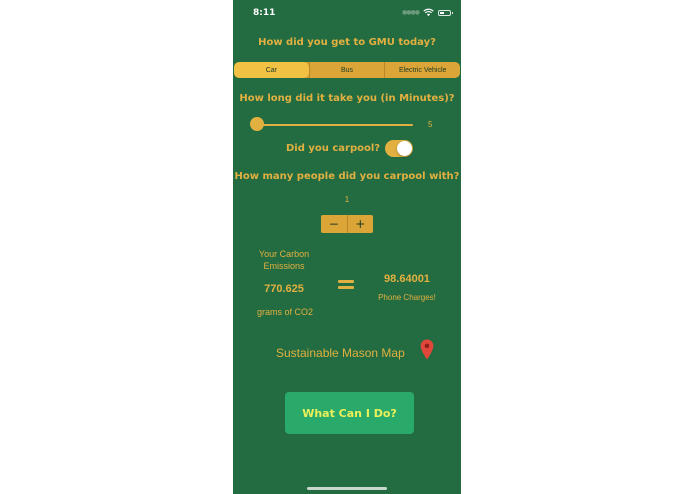 This screenshot has height=494, width=695. I want to click on sustainable-map-link: Sustainable Mason Map, so click(340, 353).